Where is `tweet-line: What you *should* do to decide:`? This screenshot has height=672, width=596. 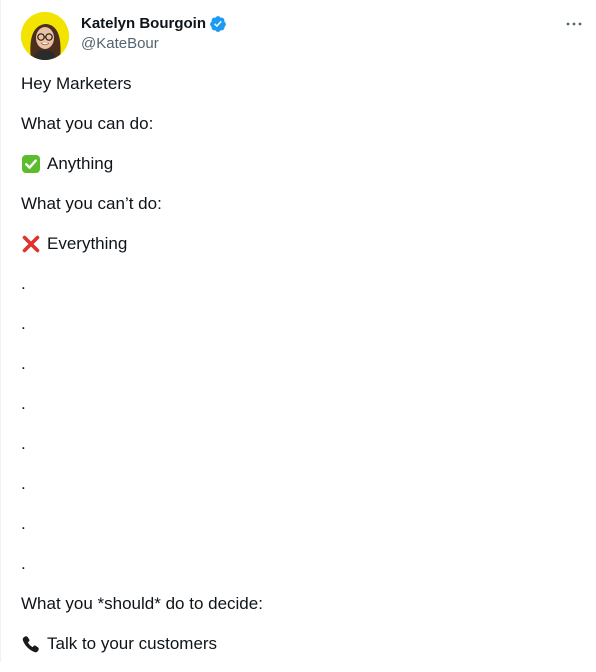
tweet-line: What you *should* do to decide: is located at coordinates (298, 604).